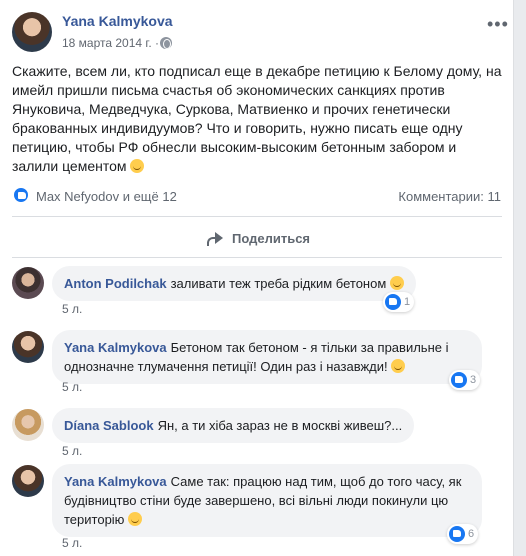 This screenshot has height=556, width=526. What do you see at coordinates (109, 425) in the screenshot?
I see `comment-author: Díana Sablook` at bounding box center [109, 425].